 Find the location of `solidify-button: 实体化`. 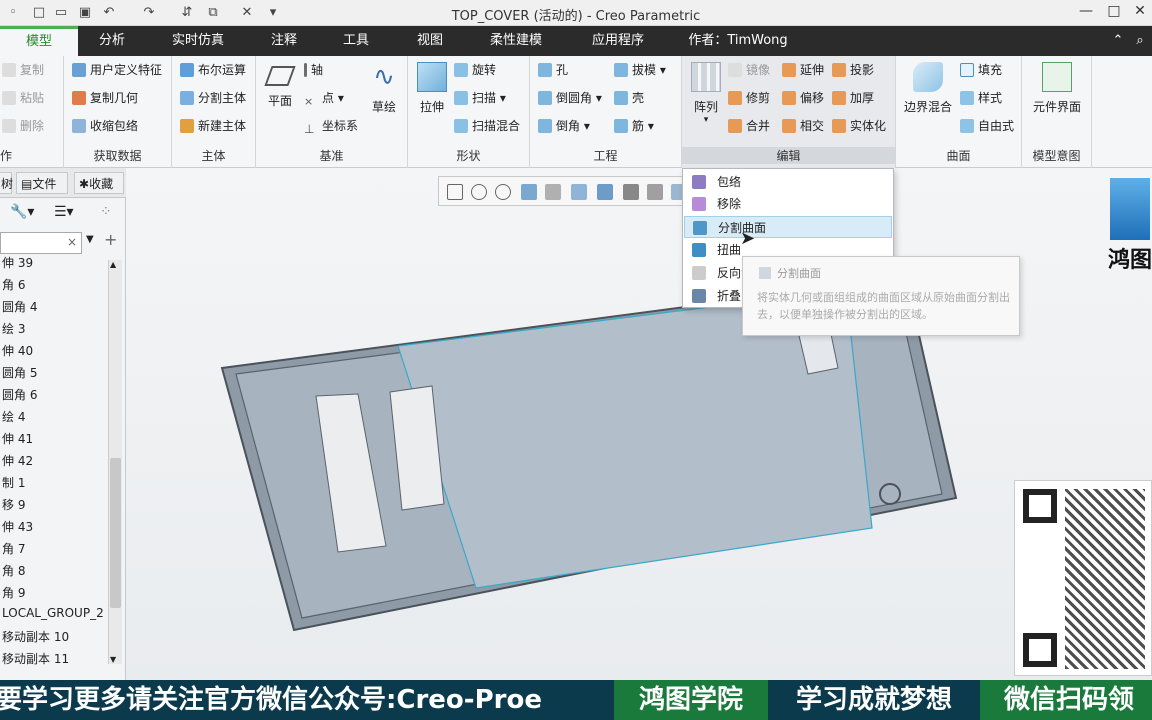

solidify-button: 实体化 is located at coordinates (859, 126).